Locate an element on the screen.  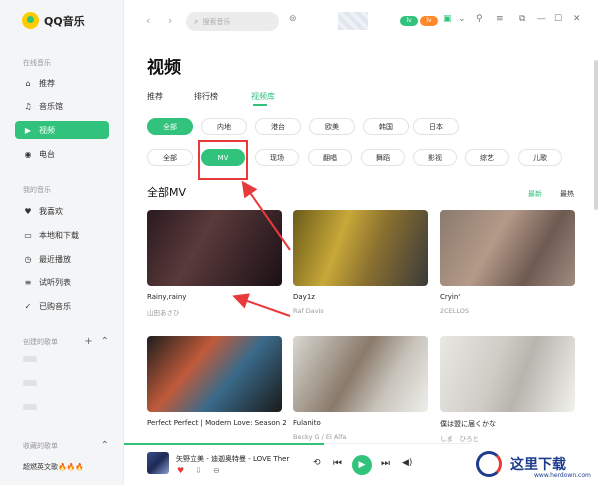
next-icon: ⏭ is located at coordinates (385, 463).